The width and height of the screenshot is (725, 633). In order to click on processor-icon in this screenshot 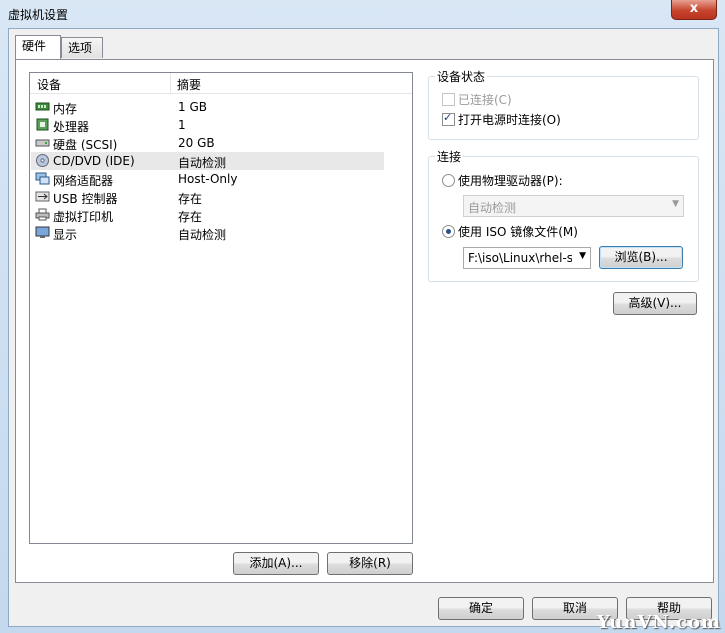, I will do `click(42, 124)`.